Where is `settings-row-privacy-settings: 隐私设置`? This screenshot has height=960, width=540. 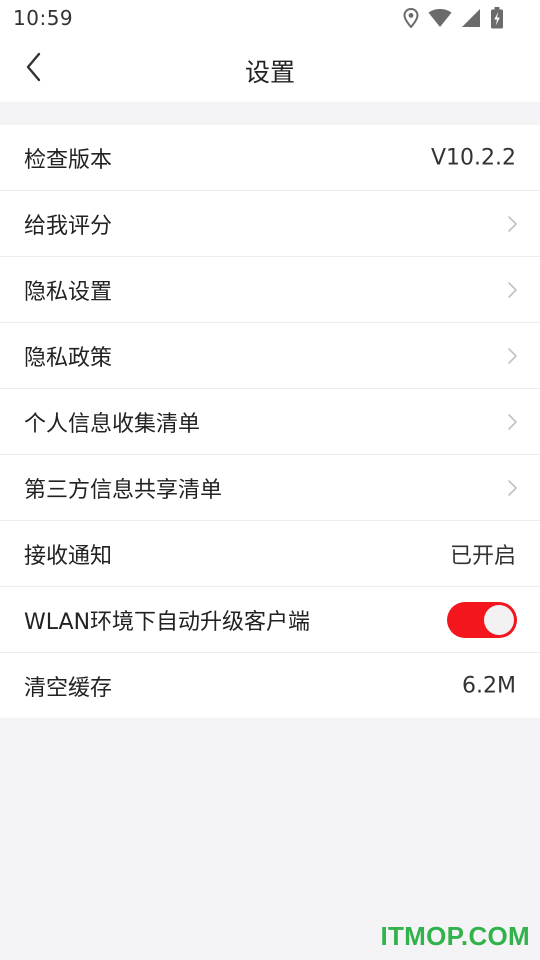 settings-row-privacy-settings: 隐私设置 is located at coordinates (270, 290).